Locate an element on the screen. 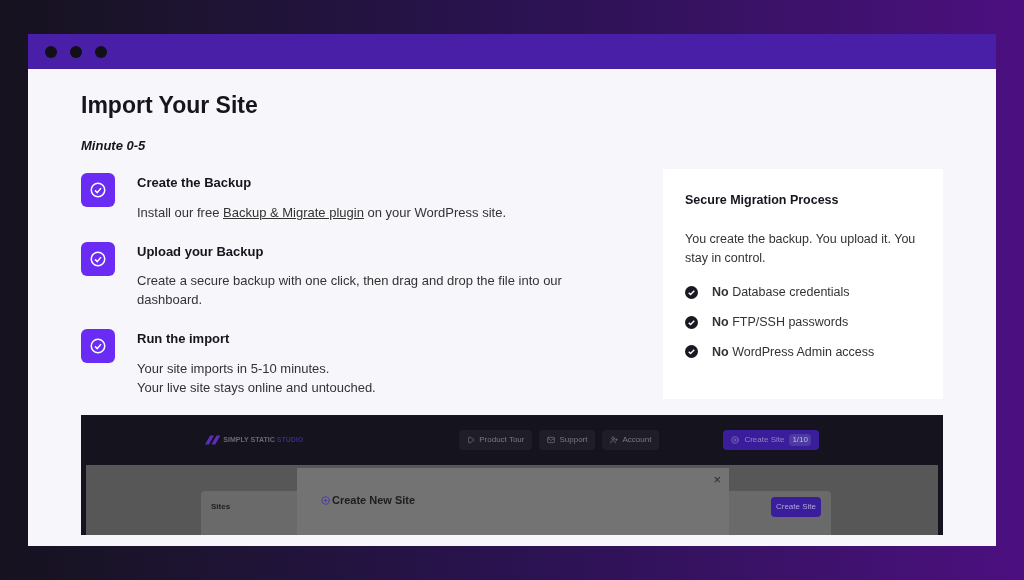  sidebar-label: Sites is located at coordinates (221, 507).